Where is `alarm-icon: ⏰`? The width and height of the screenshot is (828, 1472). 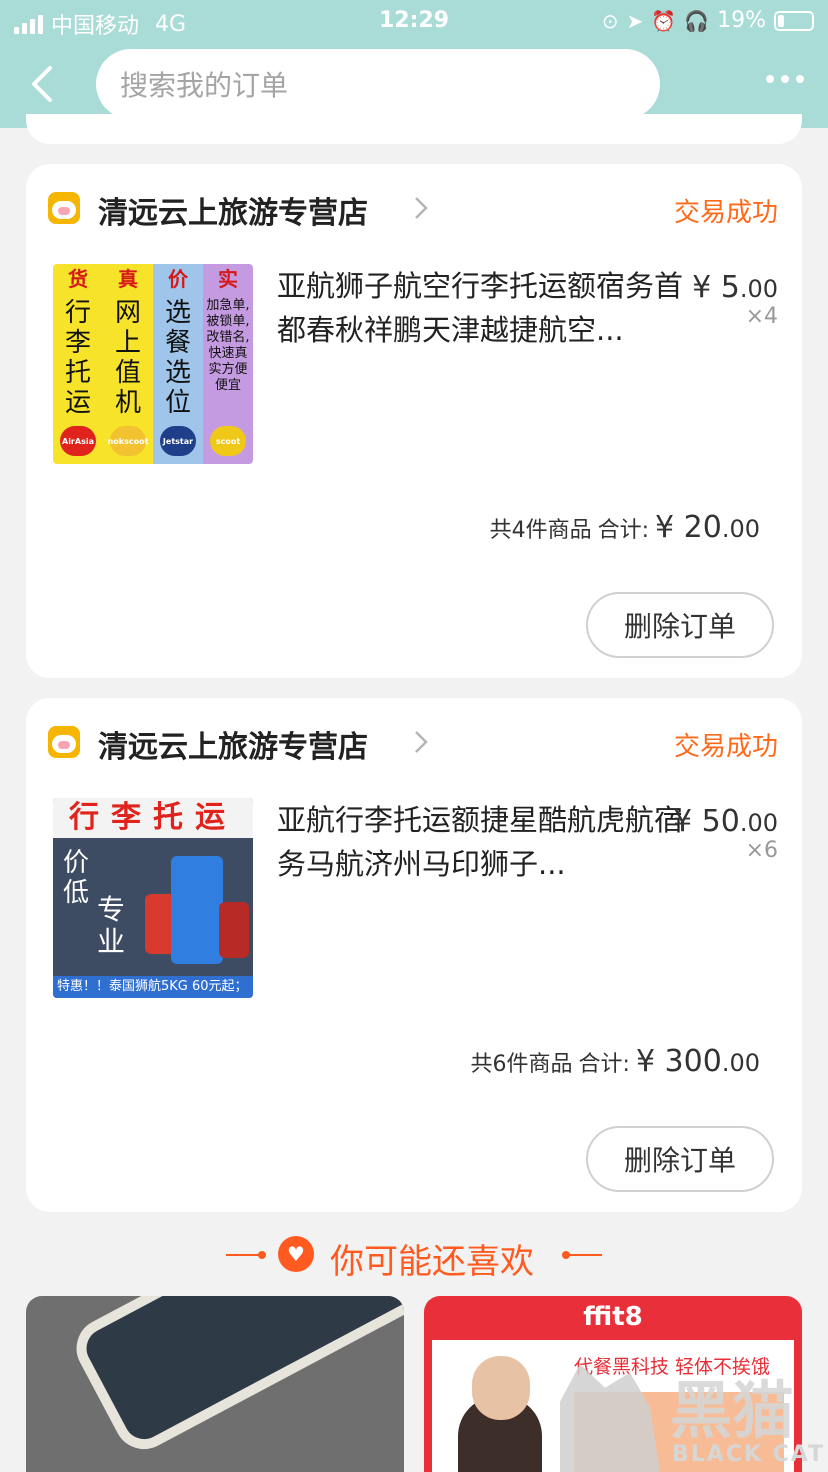 alarm-icon: ⏰ is located at coordinates (664, 20).